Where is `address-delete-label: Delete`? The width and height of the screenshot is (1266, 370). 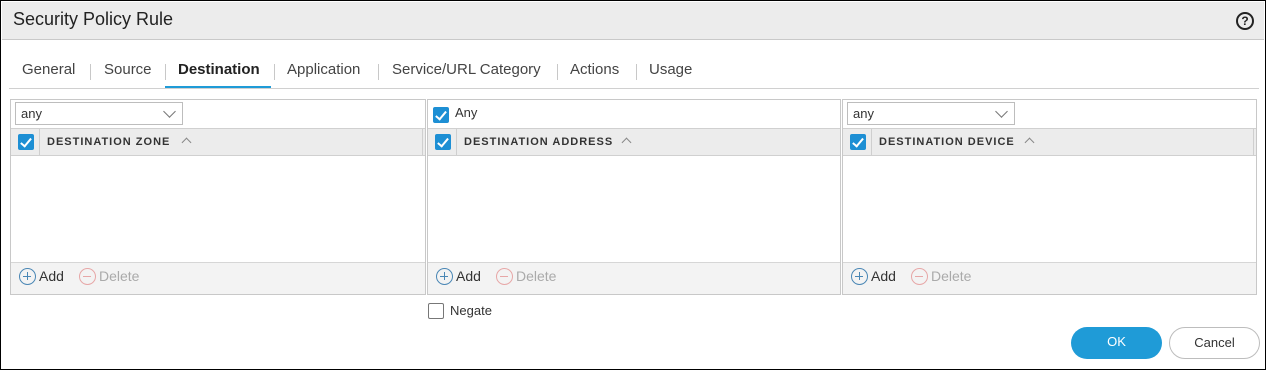 address-delete-label: Delete is located at coordinates (536, 276).